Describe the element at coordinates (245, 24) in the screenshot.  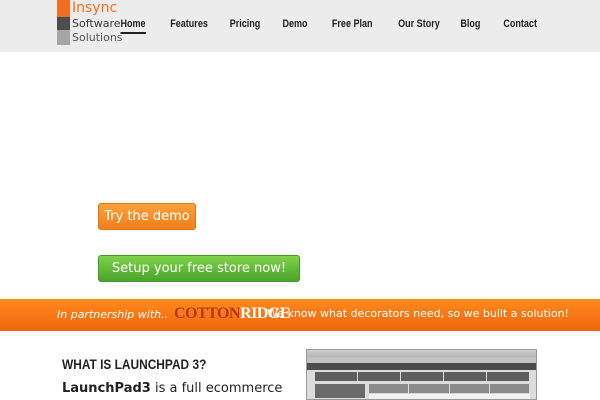
I see `nav-pricing: Pricing` at that location.